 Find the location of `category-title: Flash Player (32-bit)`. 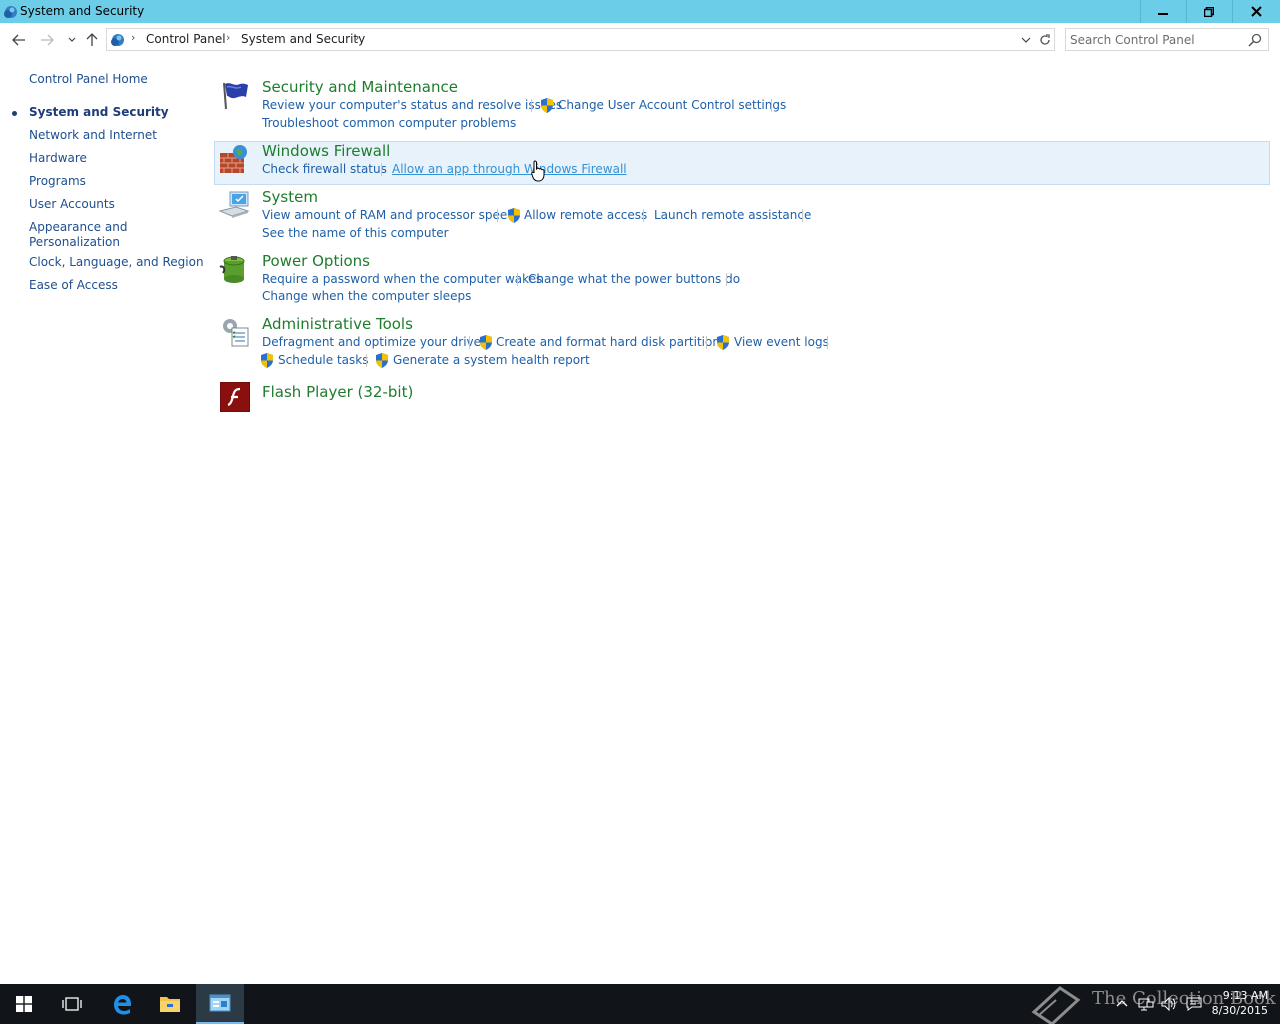

category-title: Flash Player (32-bit) is located at coordinates (337, 392).